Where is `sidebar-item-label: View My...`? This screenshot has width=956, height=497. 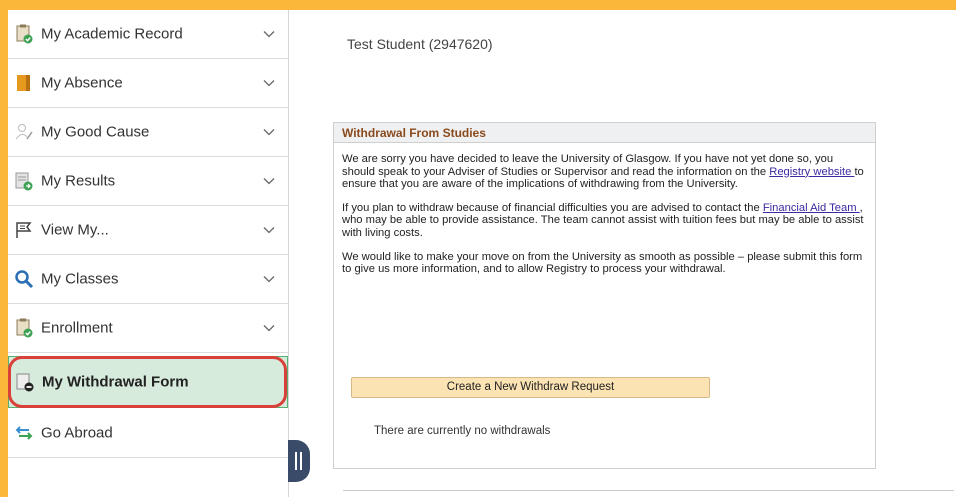
sidebar-item-label: View My... is located at coordinates (75, 230).